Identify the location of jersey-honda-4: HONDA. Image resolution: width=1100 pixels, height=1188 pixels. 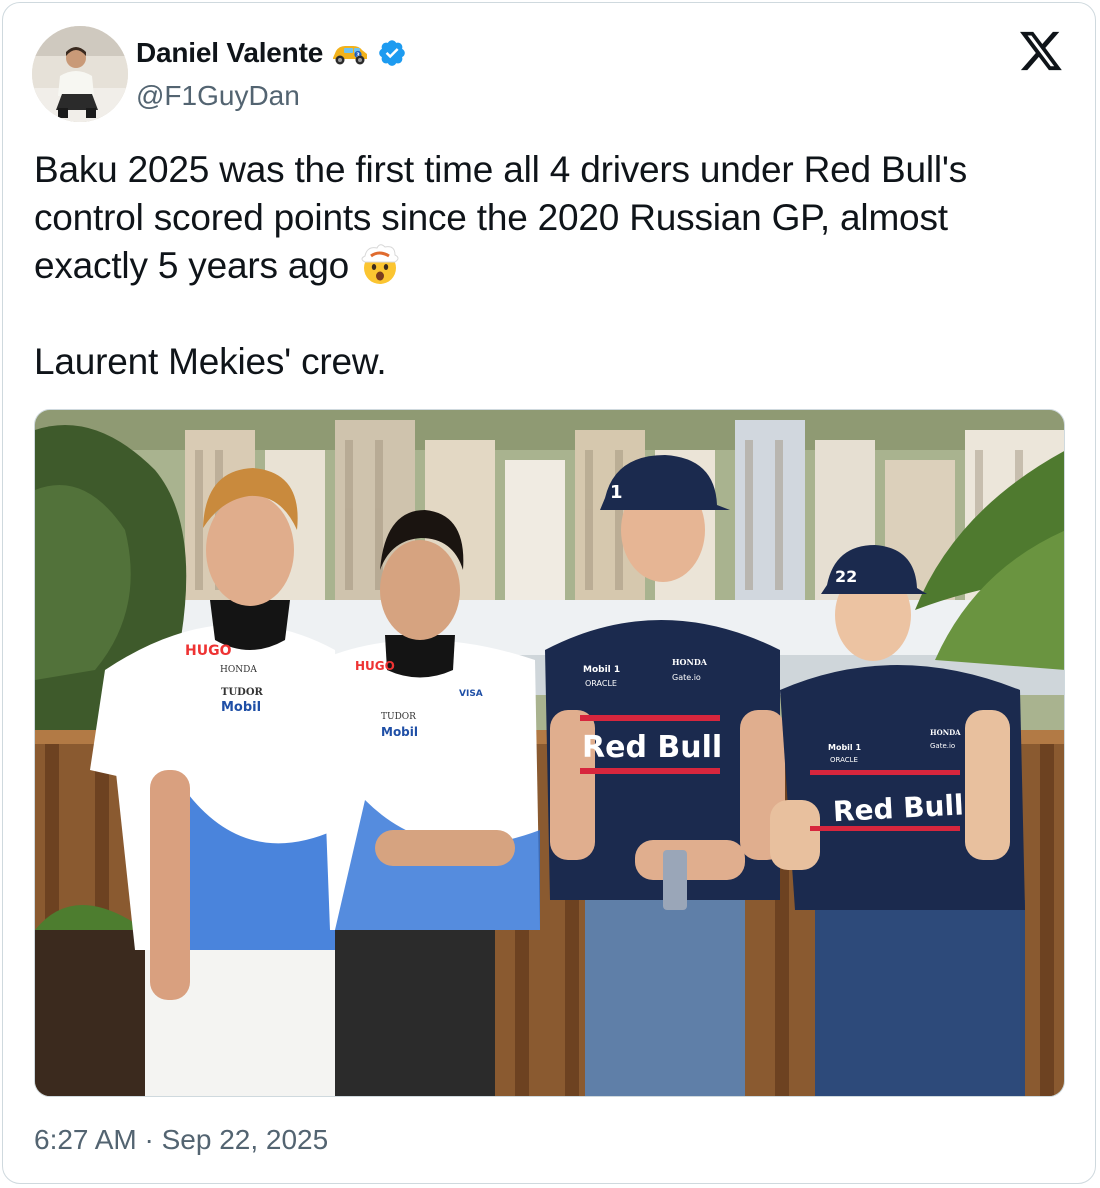
(945, 732).